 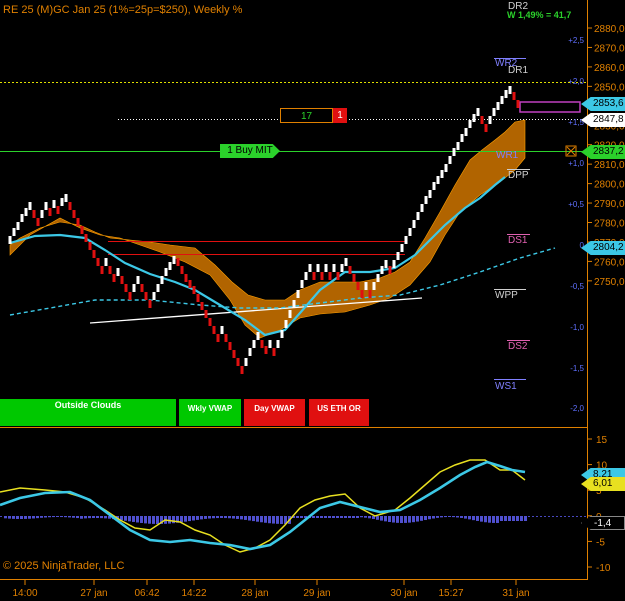 I want to click on percent-tick-label: -0,5, so click(x=577, y=286).